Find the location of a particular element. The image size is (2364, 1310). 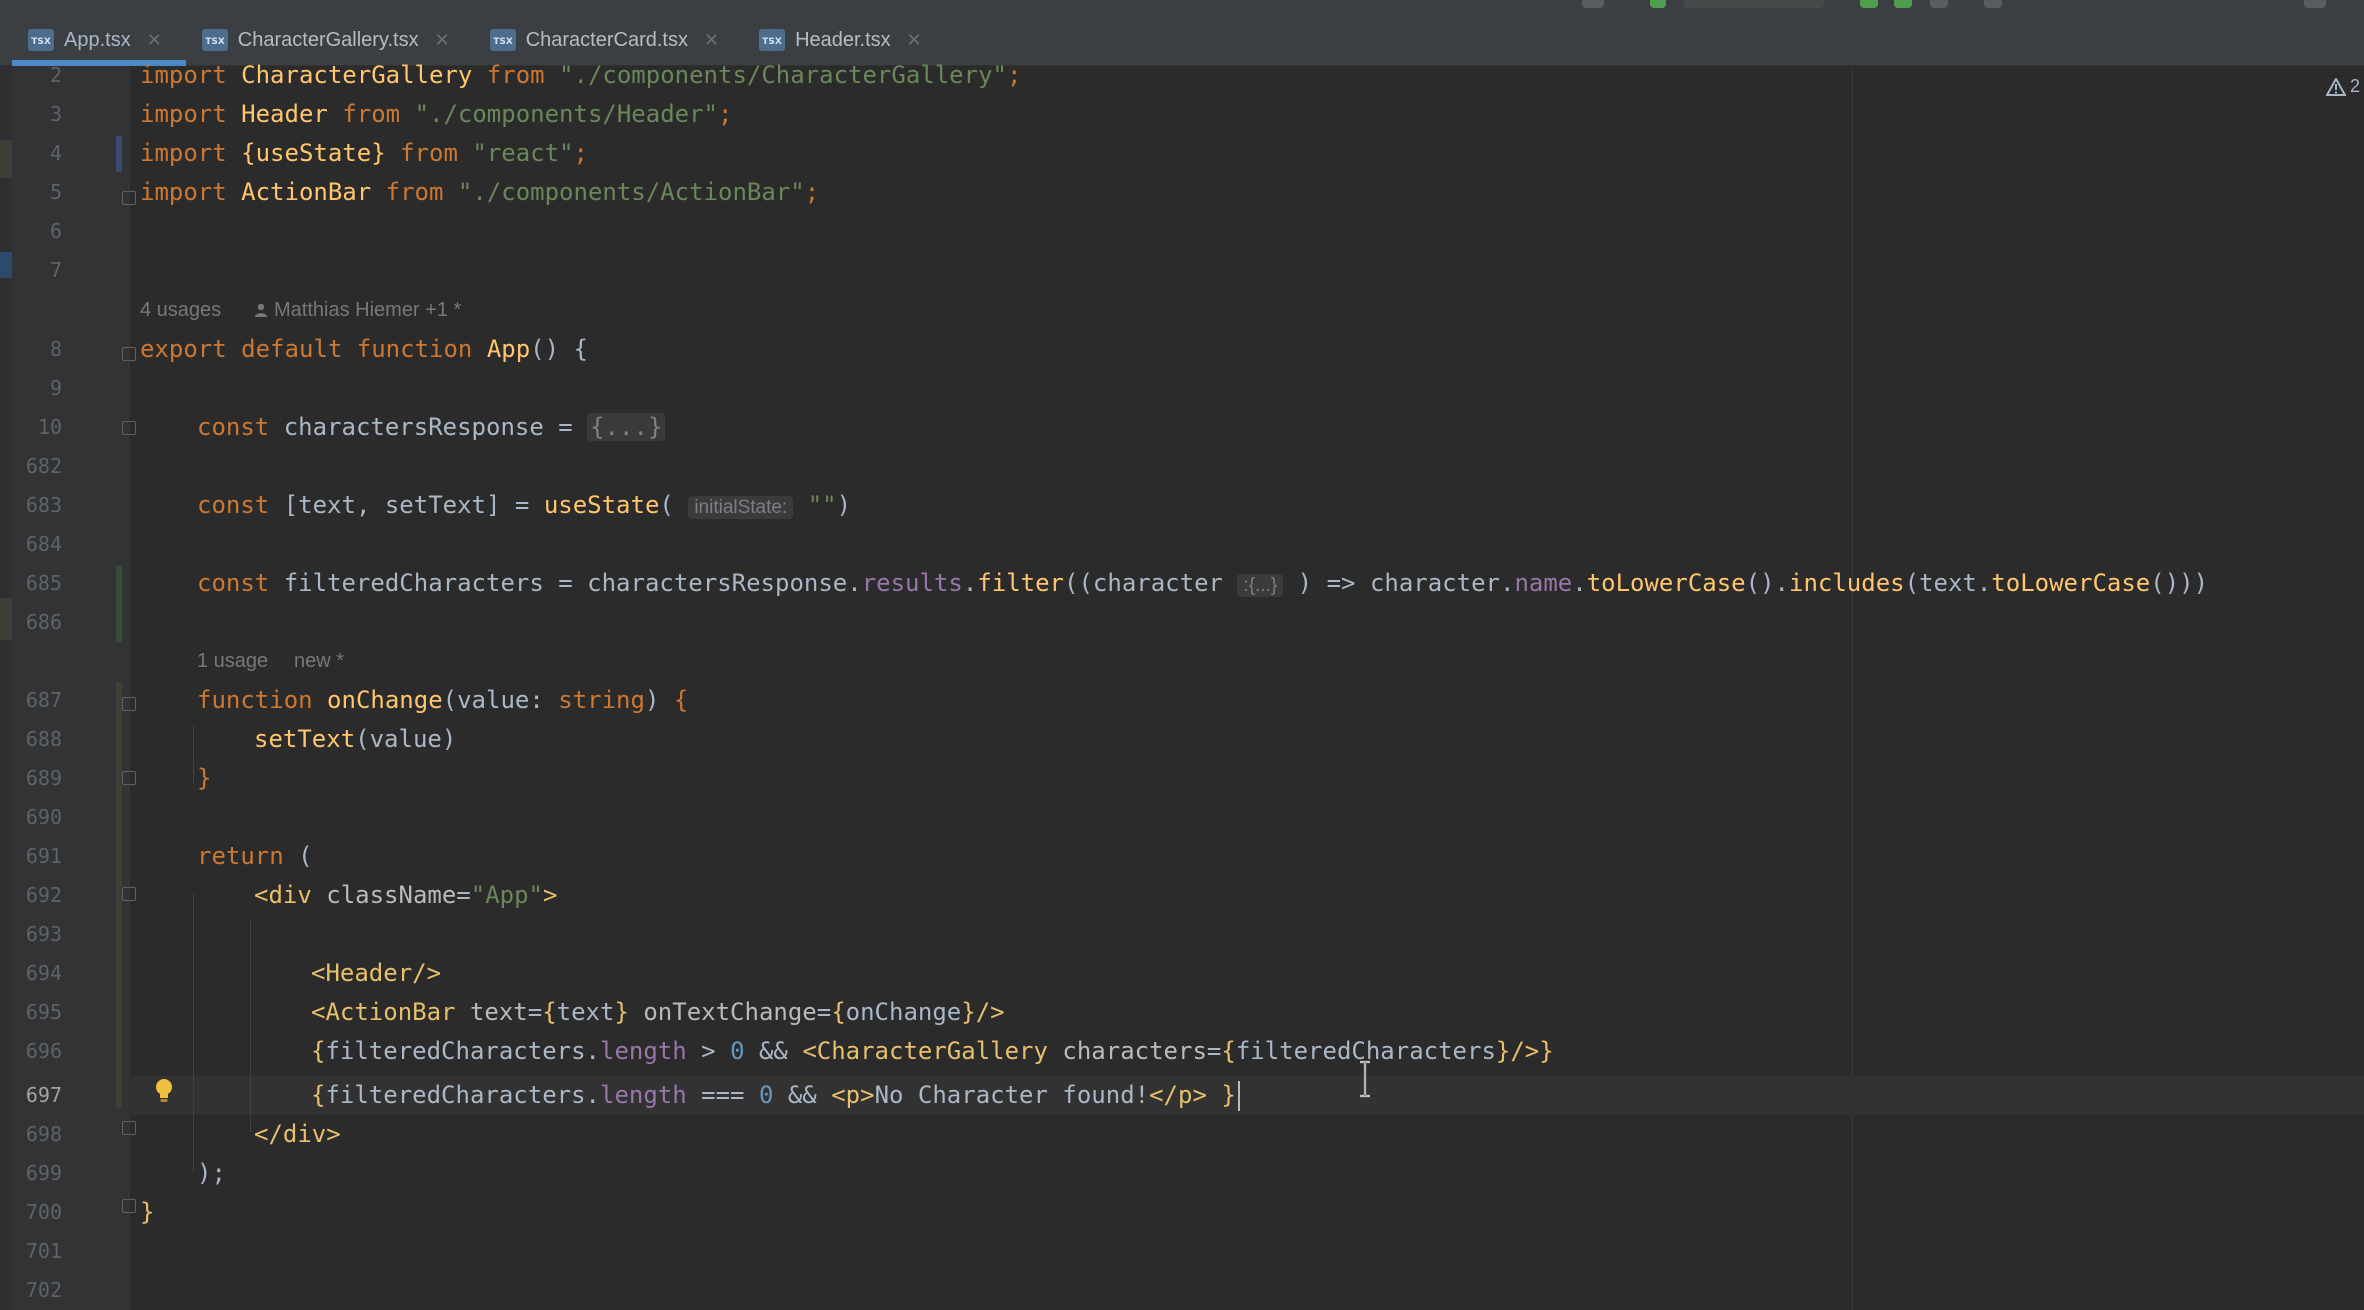

line-number: 684 is located at coordinates (31, 544).